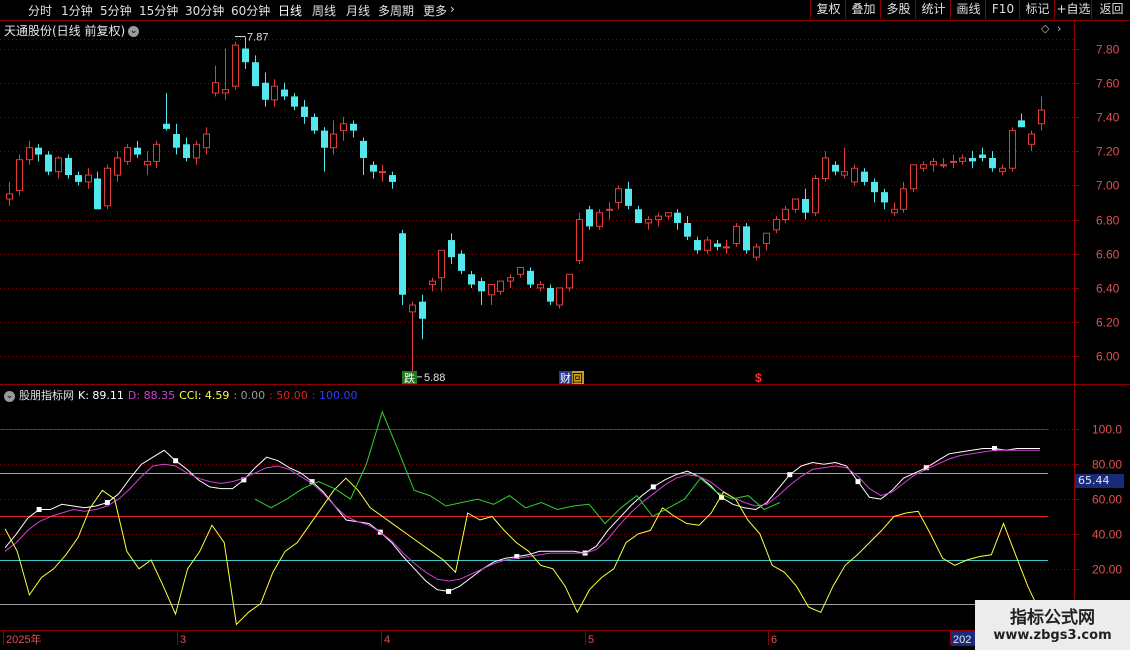  Describe the element at coordinates (1108, 186) in the screenshot. I see `price-axis-label: 7.00` at that location.